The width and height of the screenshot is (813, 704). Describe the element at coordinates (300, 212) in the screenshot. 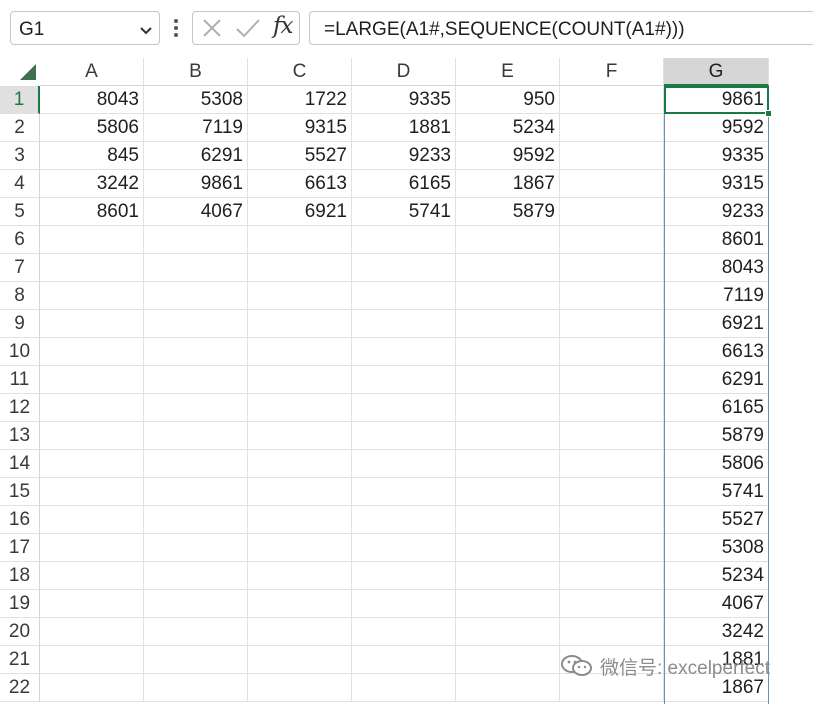

I see `cell-c5: 6921` at that location.